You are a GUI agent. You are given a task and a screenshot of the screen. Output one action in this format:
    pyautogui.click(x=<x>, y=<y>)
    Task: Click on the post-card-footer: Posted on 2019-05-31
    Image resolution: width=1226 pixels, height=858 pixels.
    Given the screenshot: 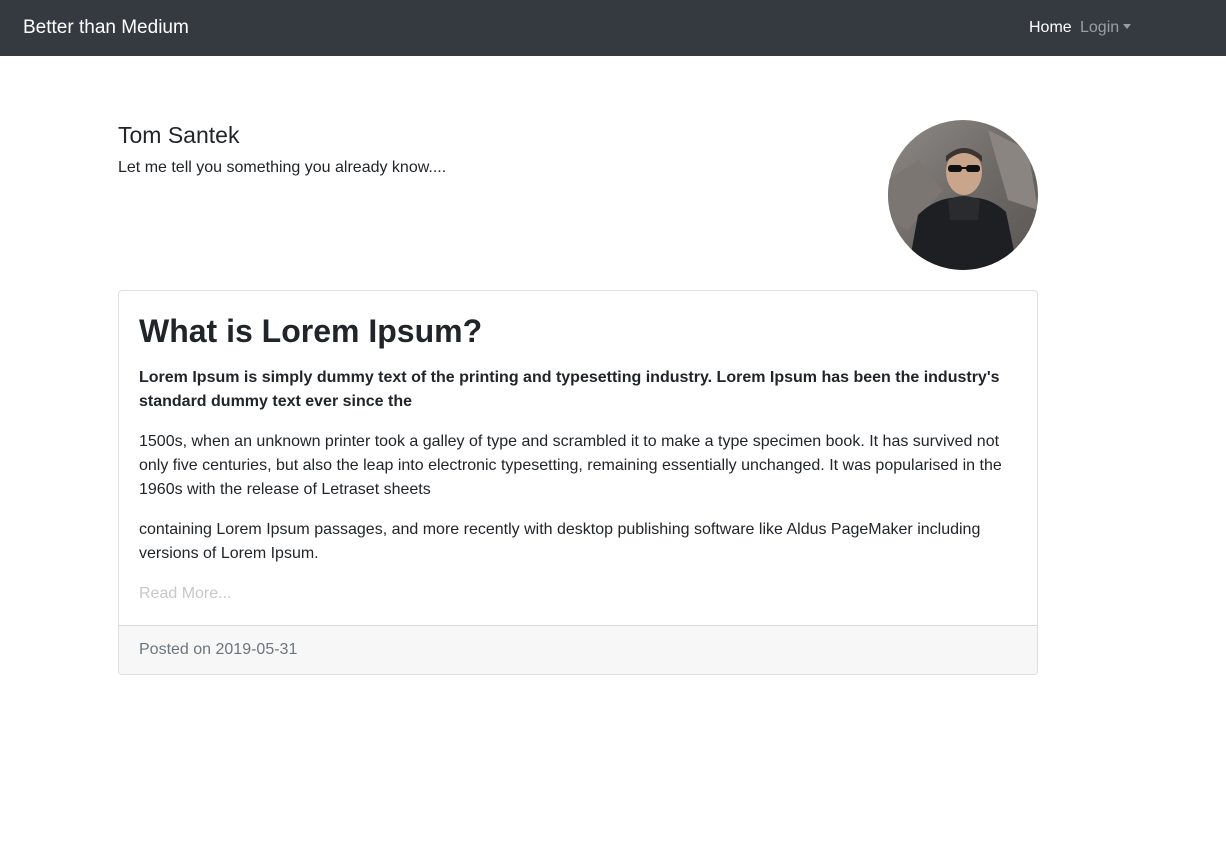 What is the action you would take?
    pyautogui.click(x=578, y=649)
    